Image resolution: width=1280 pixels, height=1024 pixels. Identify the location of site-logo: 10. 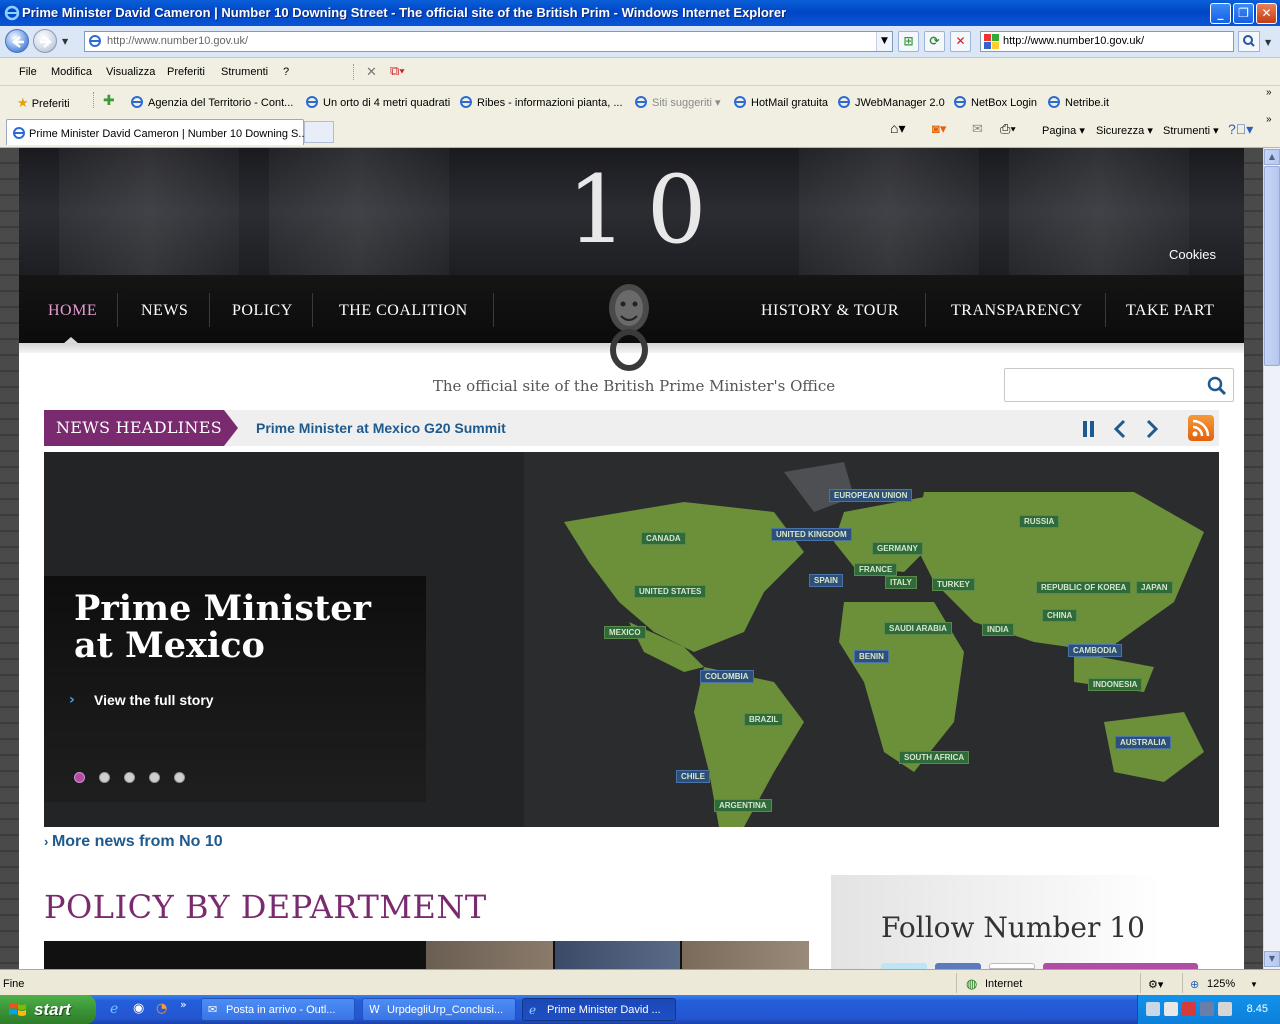
(647, 210).